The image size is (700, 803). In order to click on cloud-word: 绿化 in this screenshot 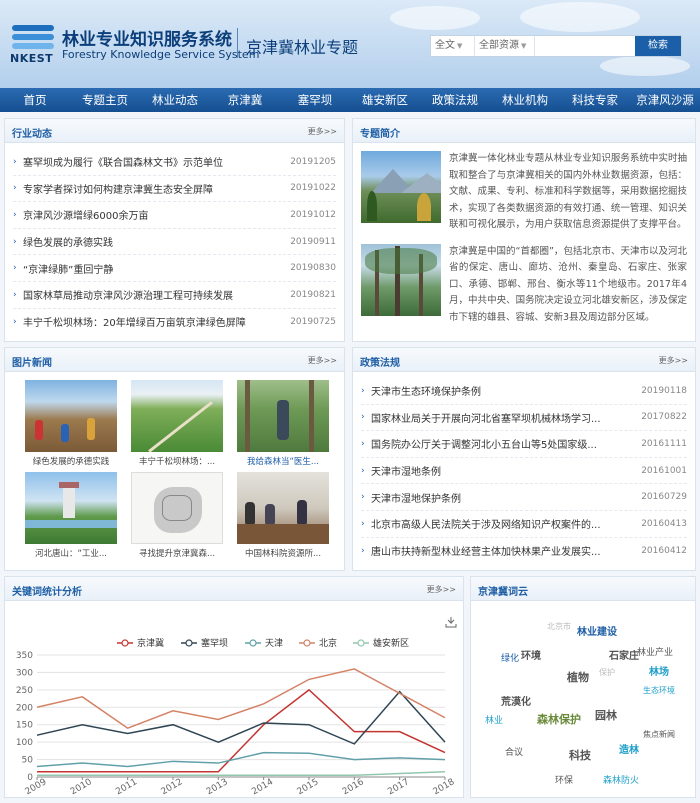, I will do `click(510, 657)`.